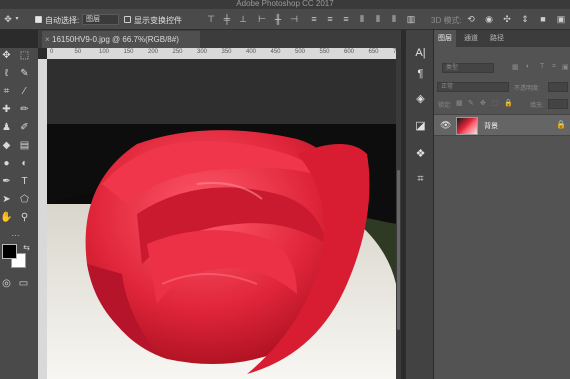 This screenshot has height=379, width=570. What do you see at coordinates (24, 200) in the screenshot?
I see `shape-tool-icon: ⬠` at bounding box center [24, 200].